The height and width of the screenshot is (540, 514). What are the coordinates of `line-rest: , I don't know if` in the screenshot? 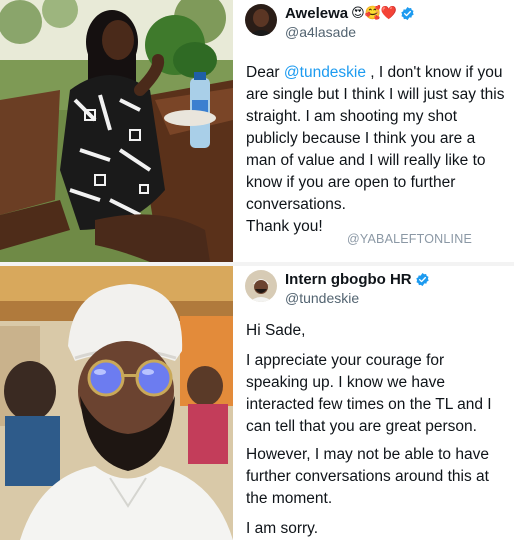 It's located at (420, 72).